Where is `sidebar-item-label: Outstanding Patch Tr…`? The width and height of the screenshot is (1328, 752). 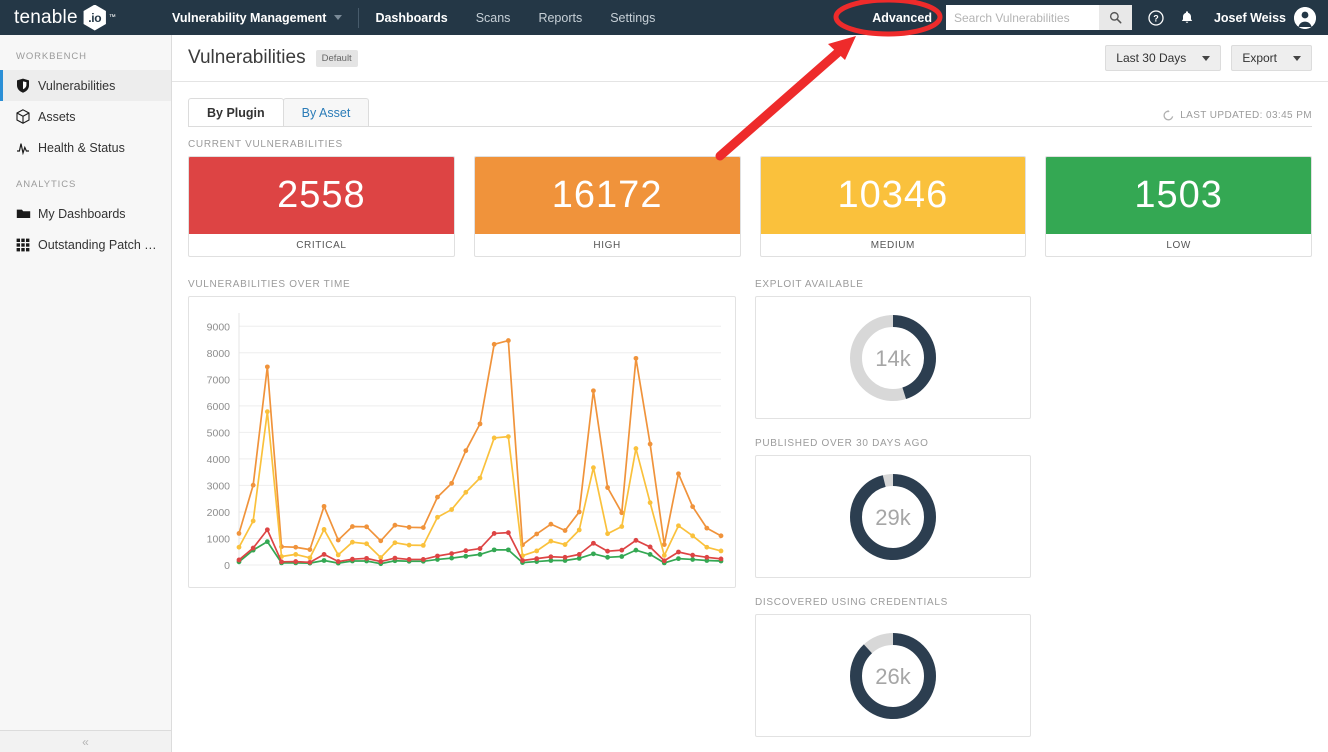 sidebar-item-label: Outstanding Patch Tr… is located at coordinates (98, 244).